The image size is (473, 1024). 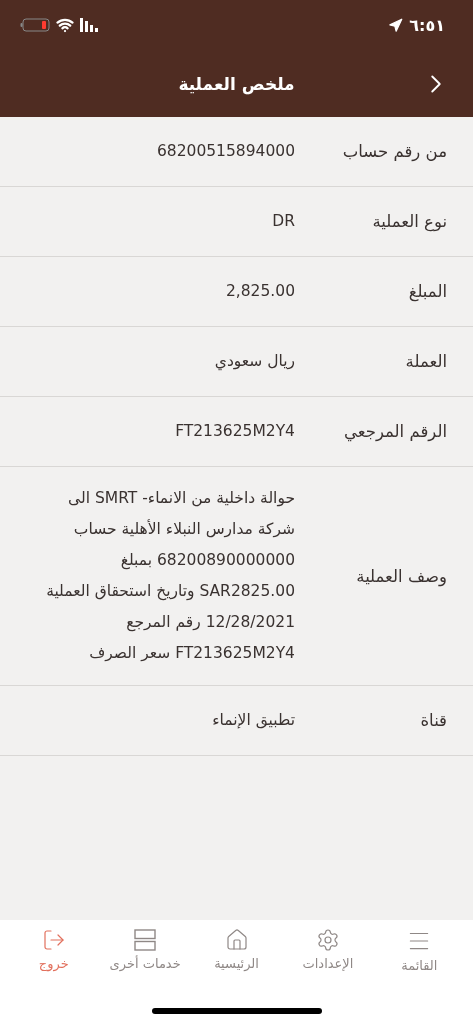 I want to click on detail-value: 2,825.00, so click(x=259, y=291).